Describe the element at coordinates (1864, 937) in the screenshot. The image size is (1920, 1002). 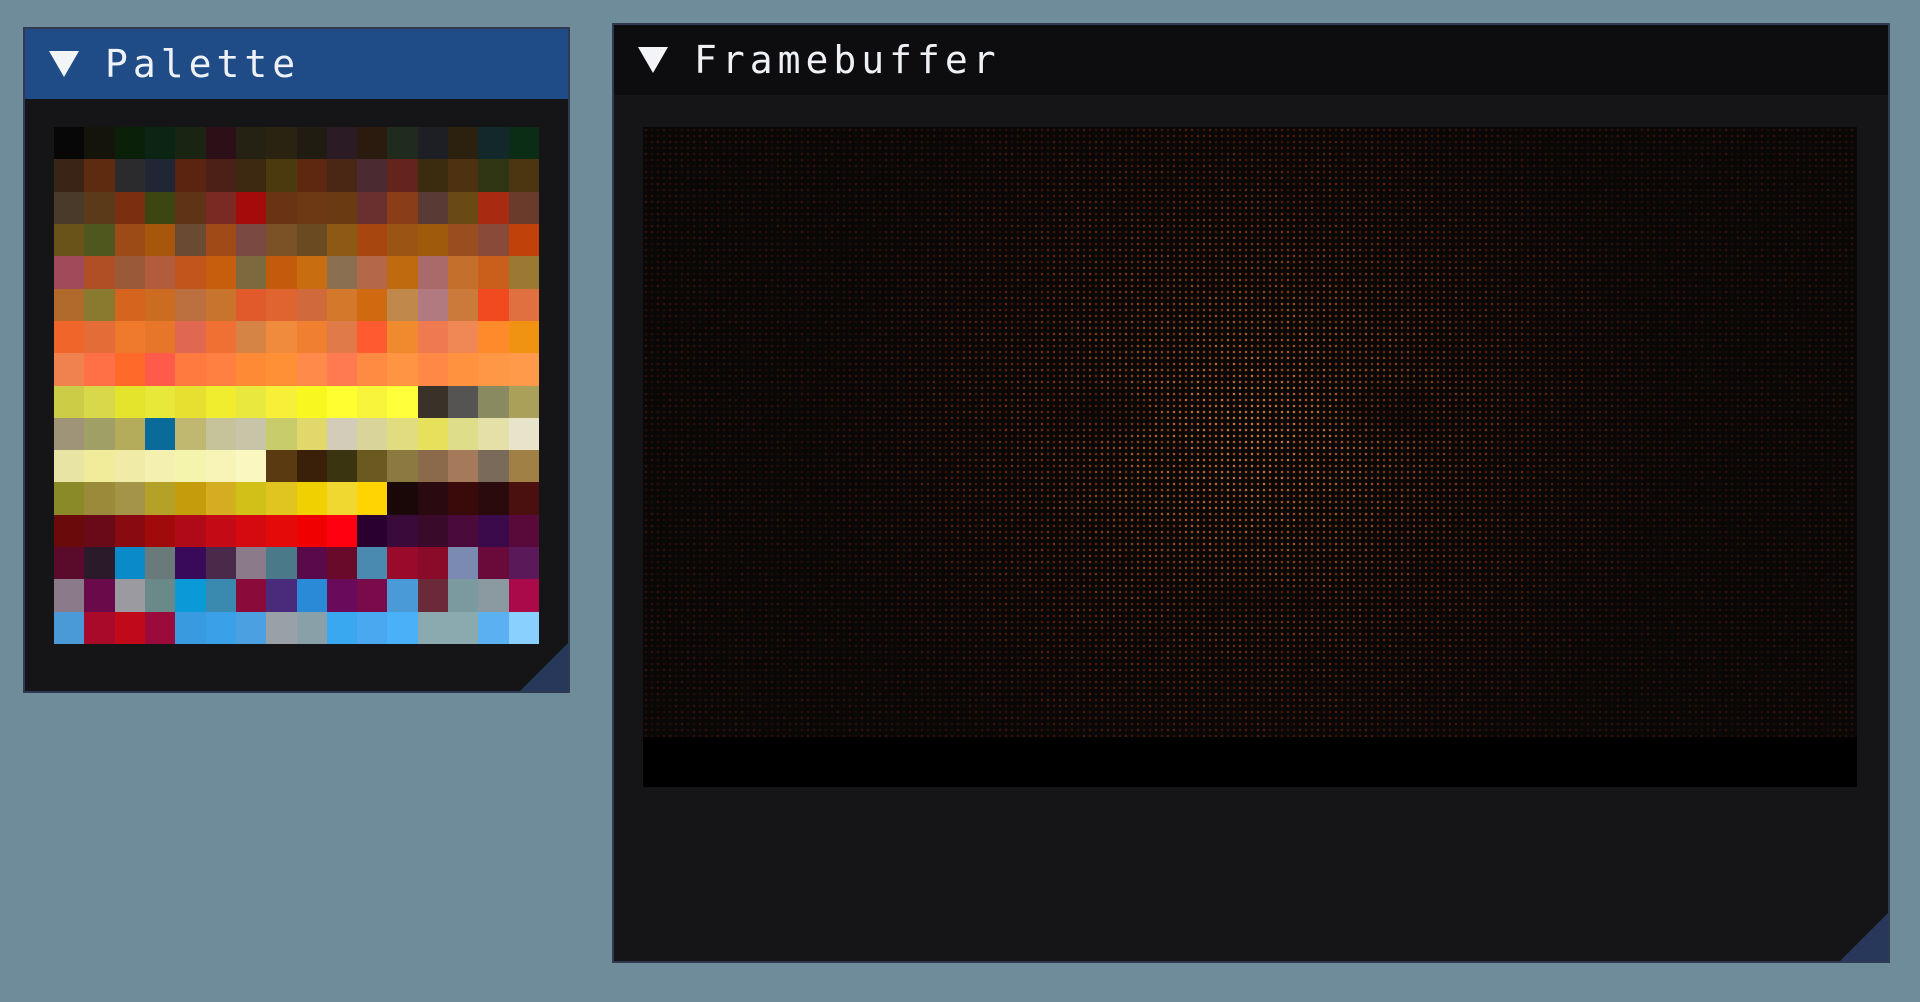
I see `resize-grip-icon` at that location.